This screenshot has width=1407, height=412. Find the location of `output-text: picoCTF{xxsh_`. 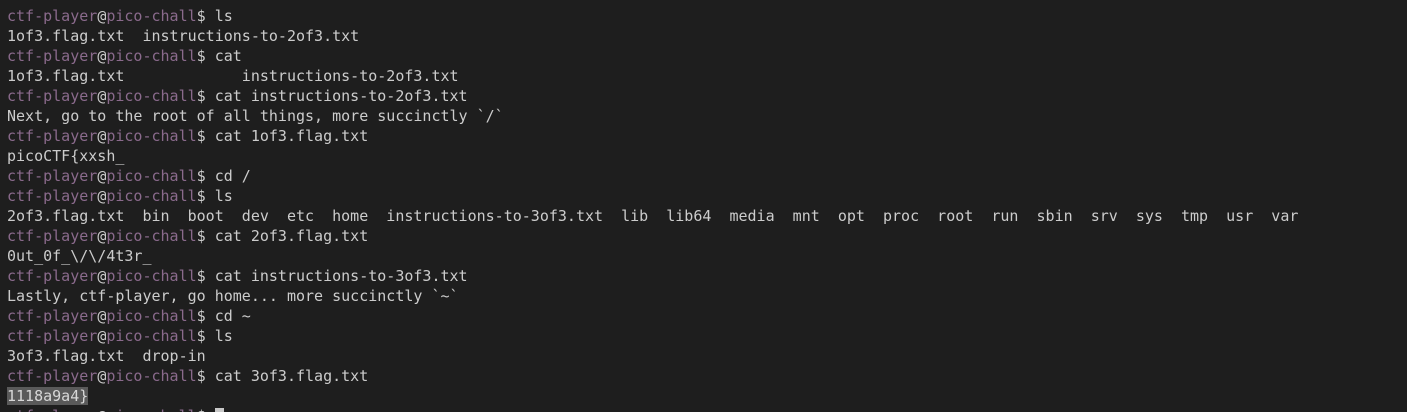

output-text: picoCTF{xxsh_ is located at coordinates (66, 156).